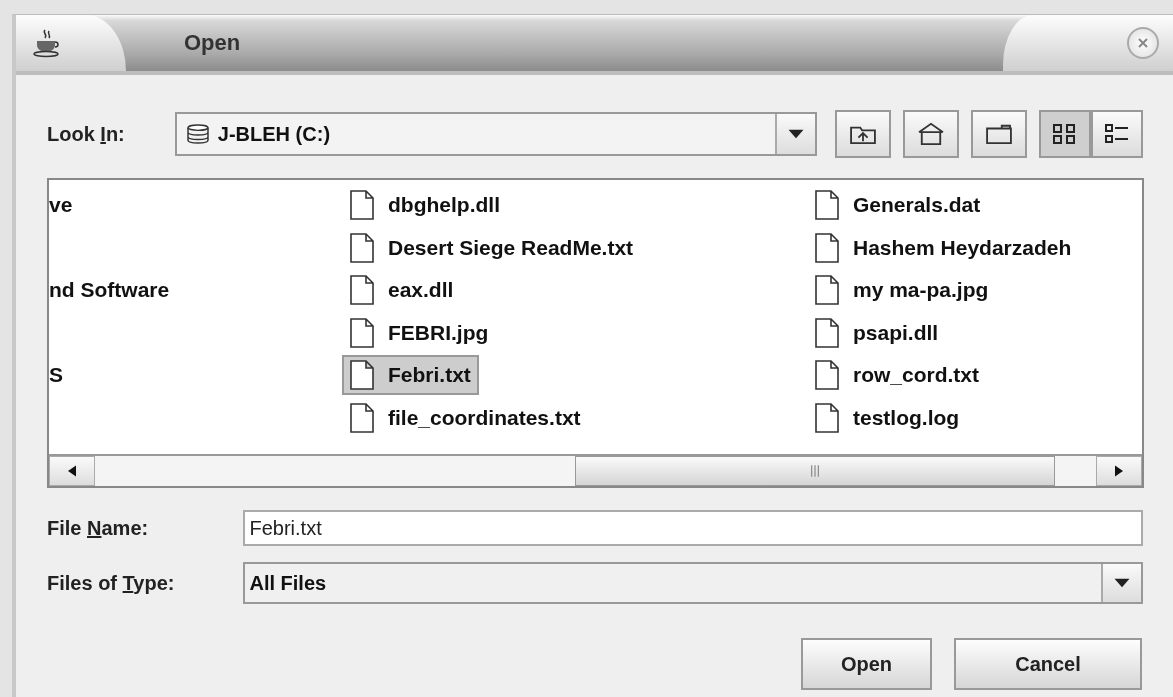 The width and height of the screenshot is (1173, 697). I want to click on file-type-dropdown: All Files, so click(693, 583).